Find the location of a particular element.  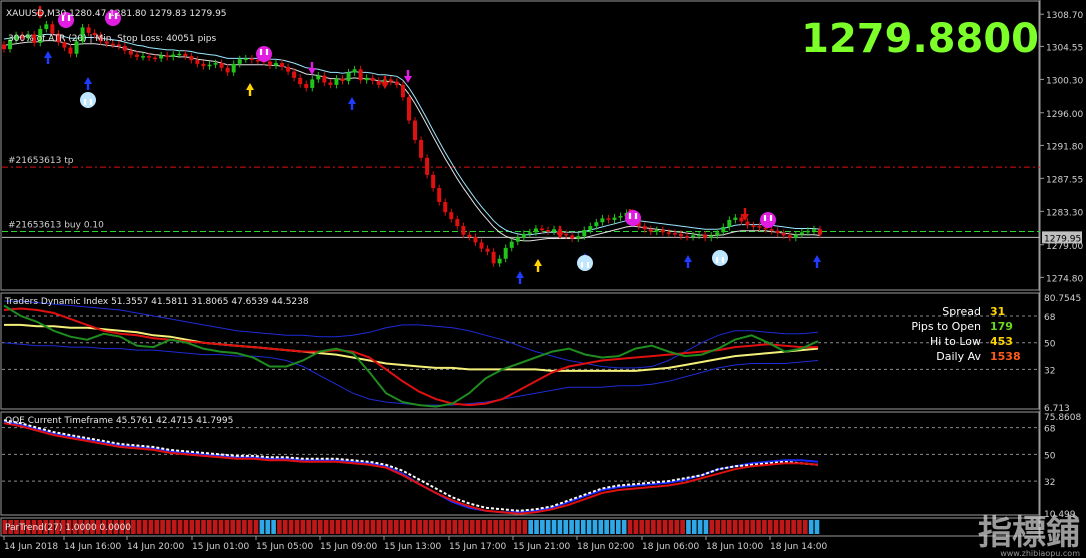

price-tick-label: 1287.55 is located at coordinates (1064, 180).